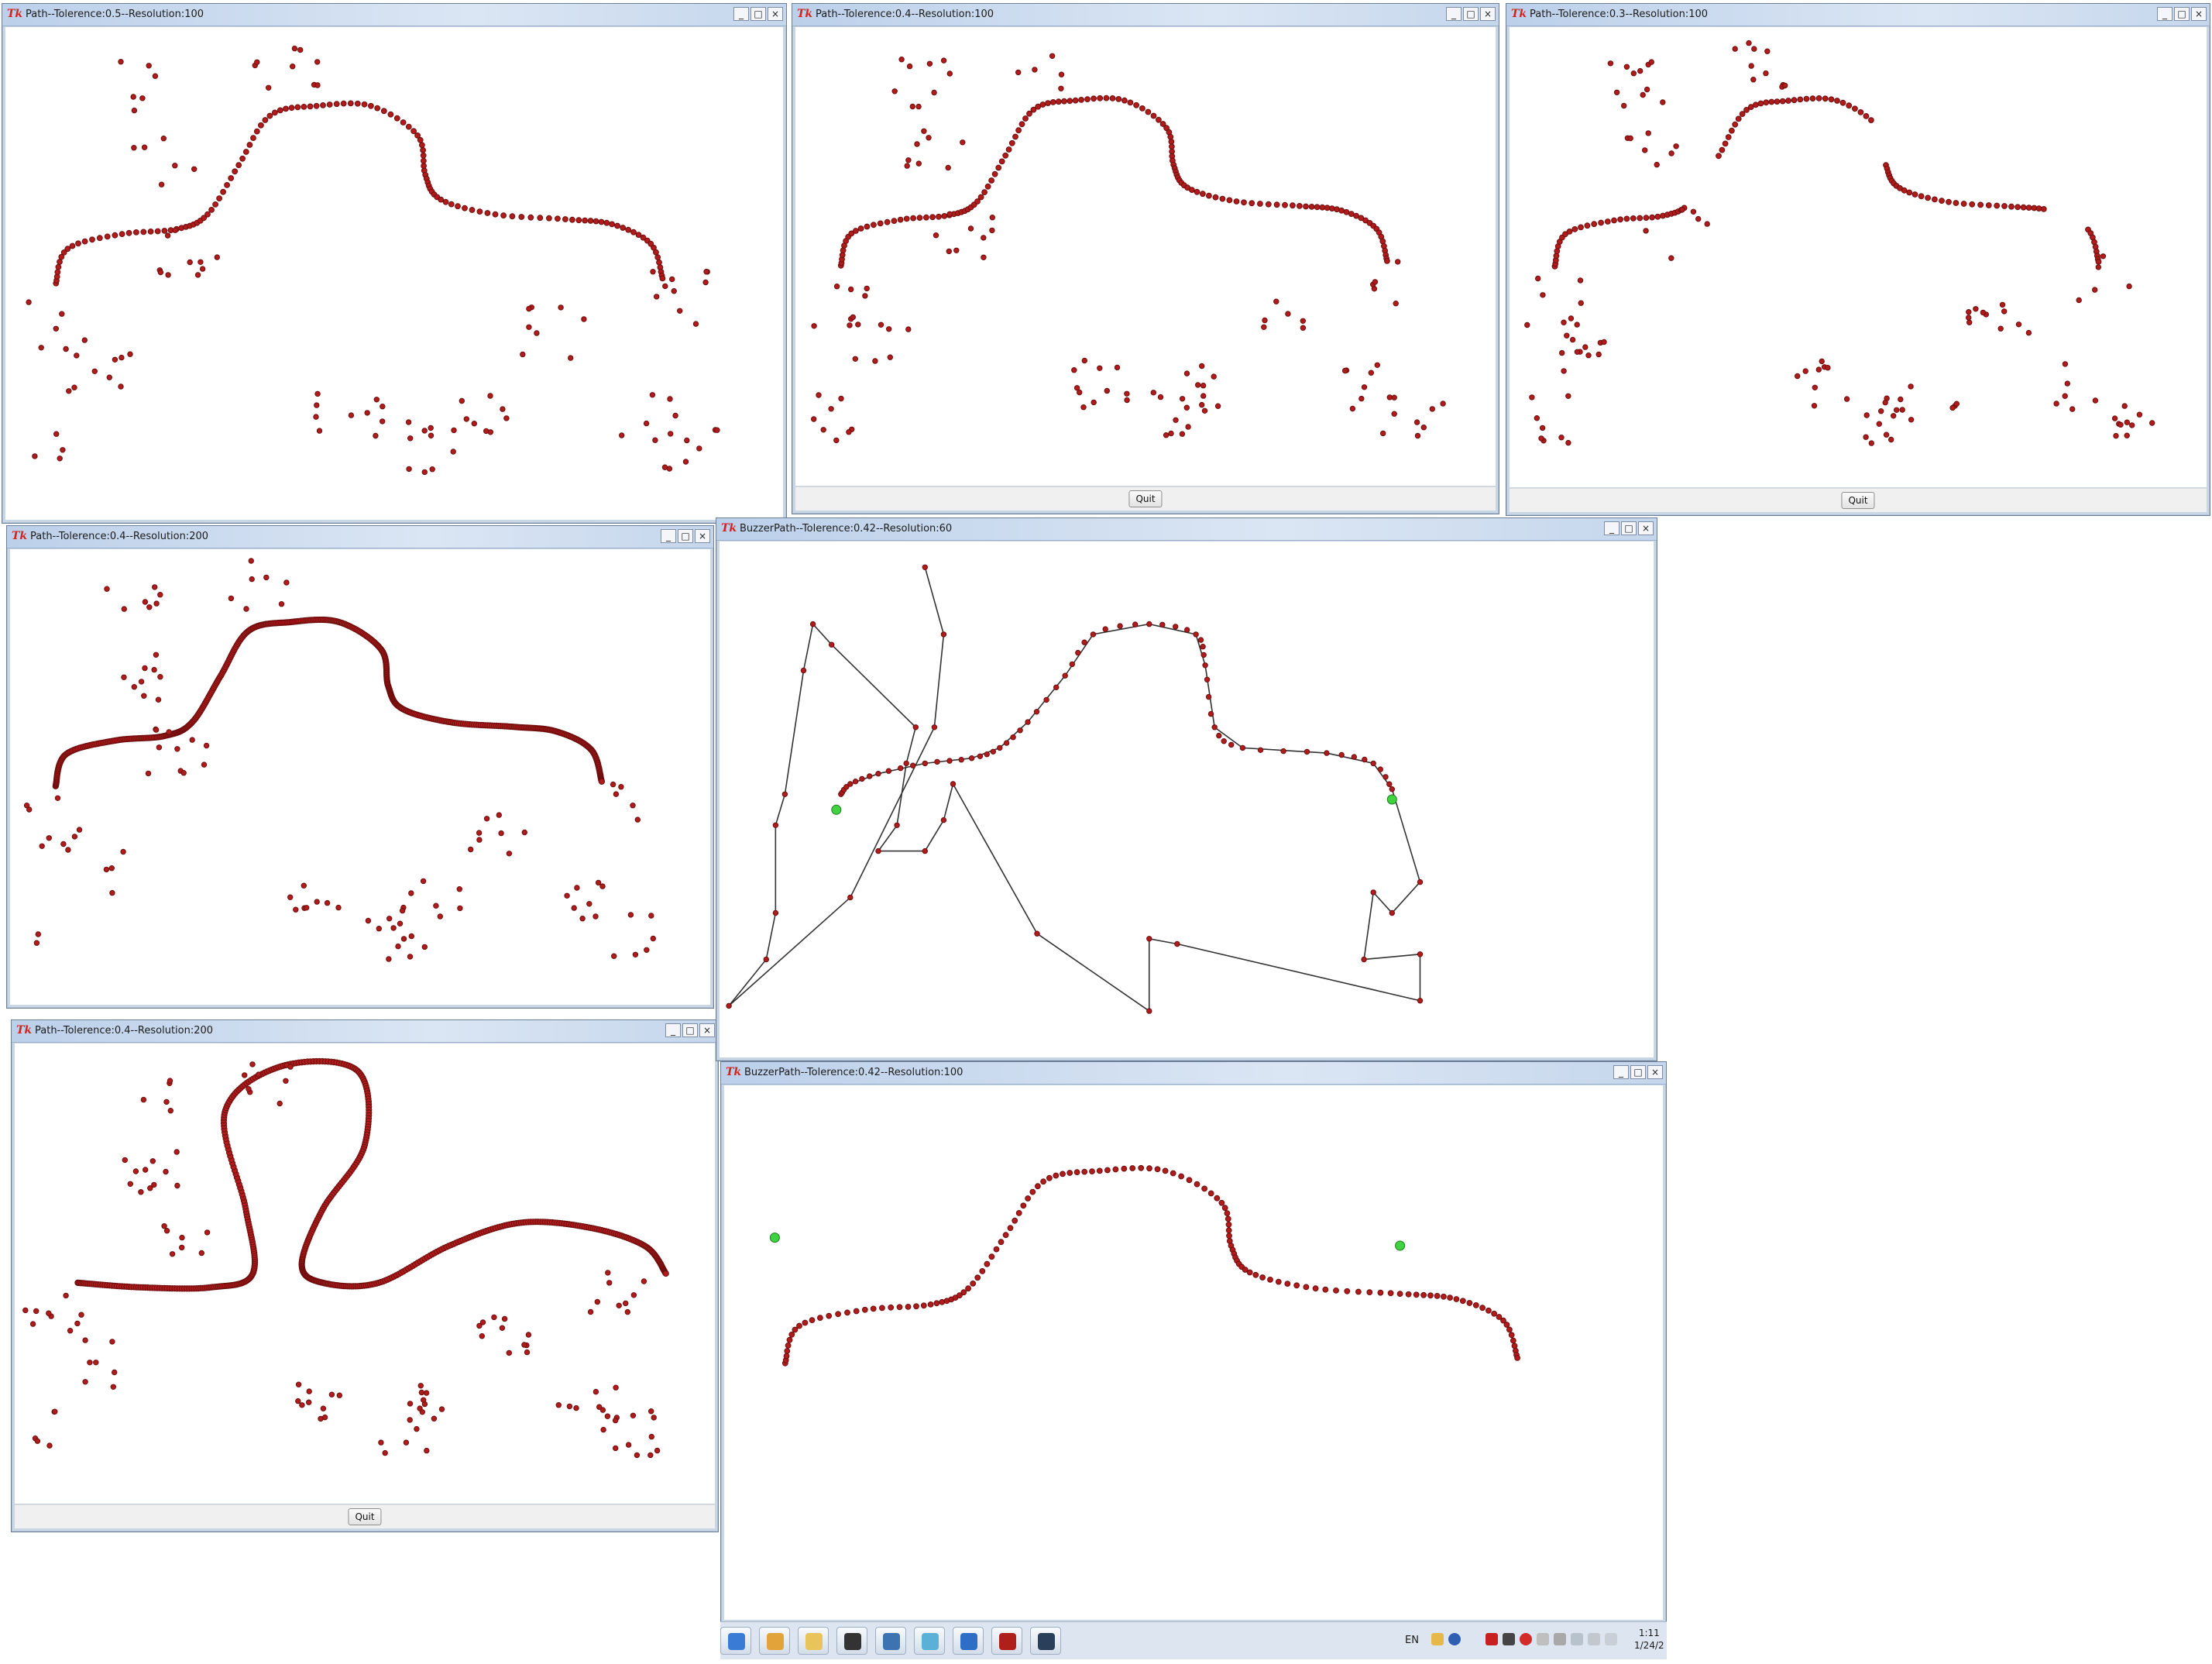  I want to click on taskbar-app-folder, so click(814, 1641).